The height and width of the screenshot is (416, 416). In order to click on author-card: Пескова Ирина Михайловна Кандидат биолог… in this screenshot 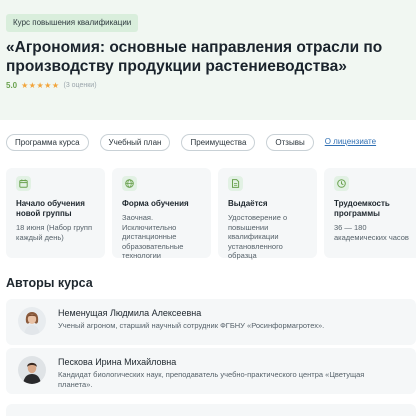, I will do `click(211, 371)`.